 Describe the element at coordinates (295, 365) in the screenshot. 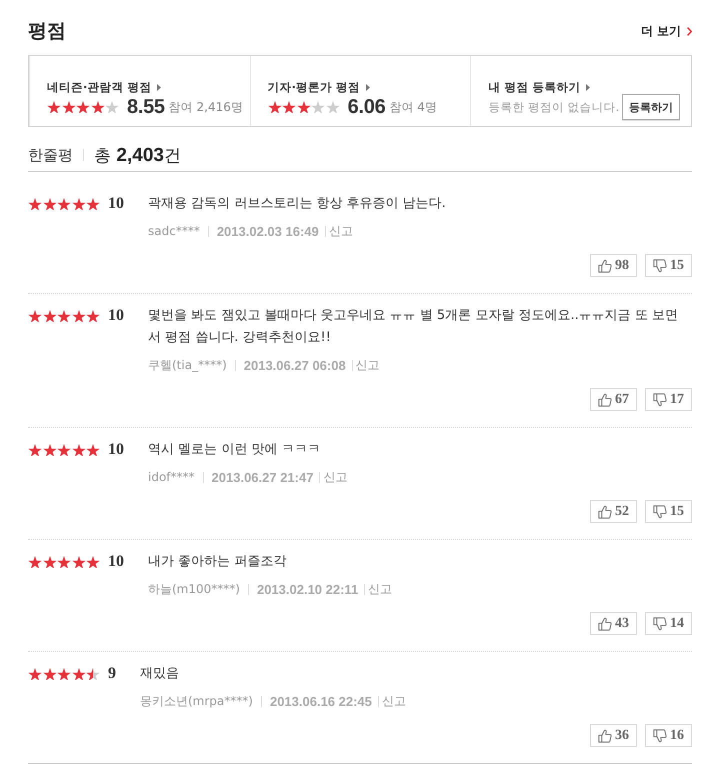

I see `review-date: 2013.06.27 06:08` at that location.